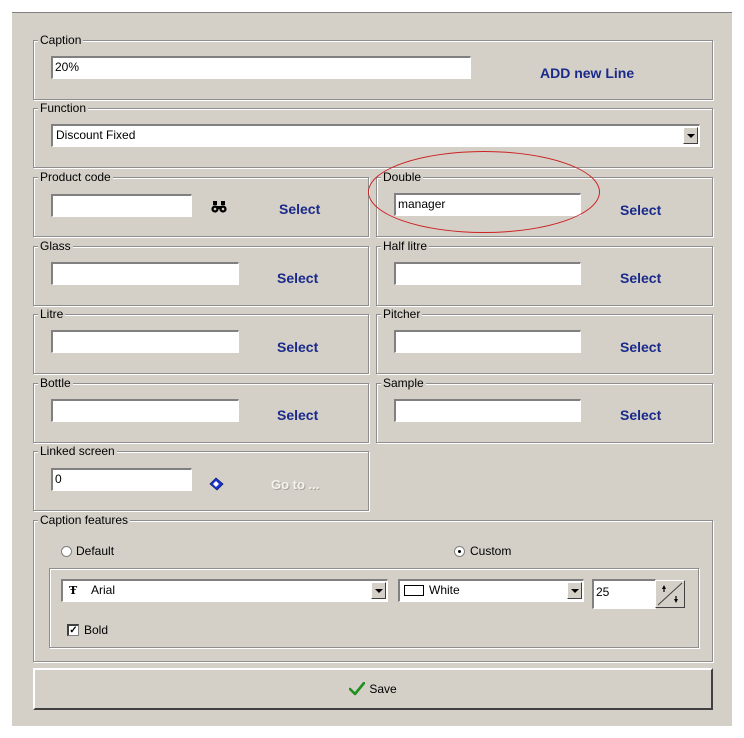 The width and height of the screenshot is (744, 738). What do you see at coordinates (55, 383) in the screenshot?
I see `bottle-legend: Bottle` at bounding box center [55, 383].